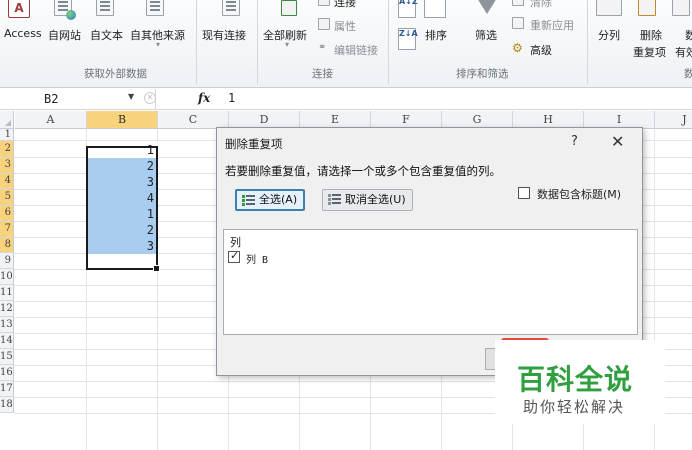 The image size is (692, 450). I want to click on advanced-filter-icon: ⚙, so click(517, 48).